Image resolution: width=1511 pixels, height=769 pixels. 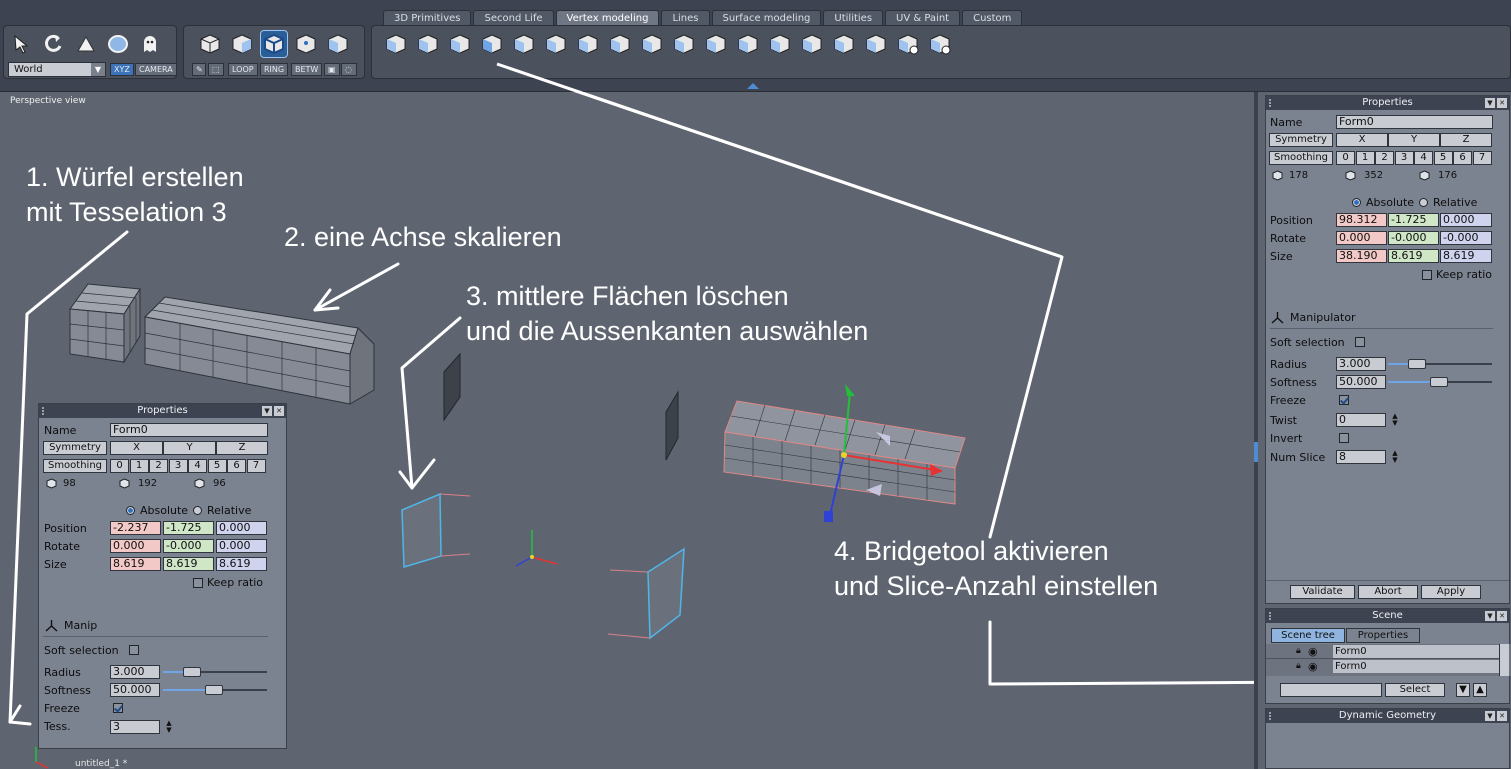 What do you see at coordinates (274, 44) in the screenshot?
I see `edge-mode-icon` at bounding box center [274, 44].